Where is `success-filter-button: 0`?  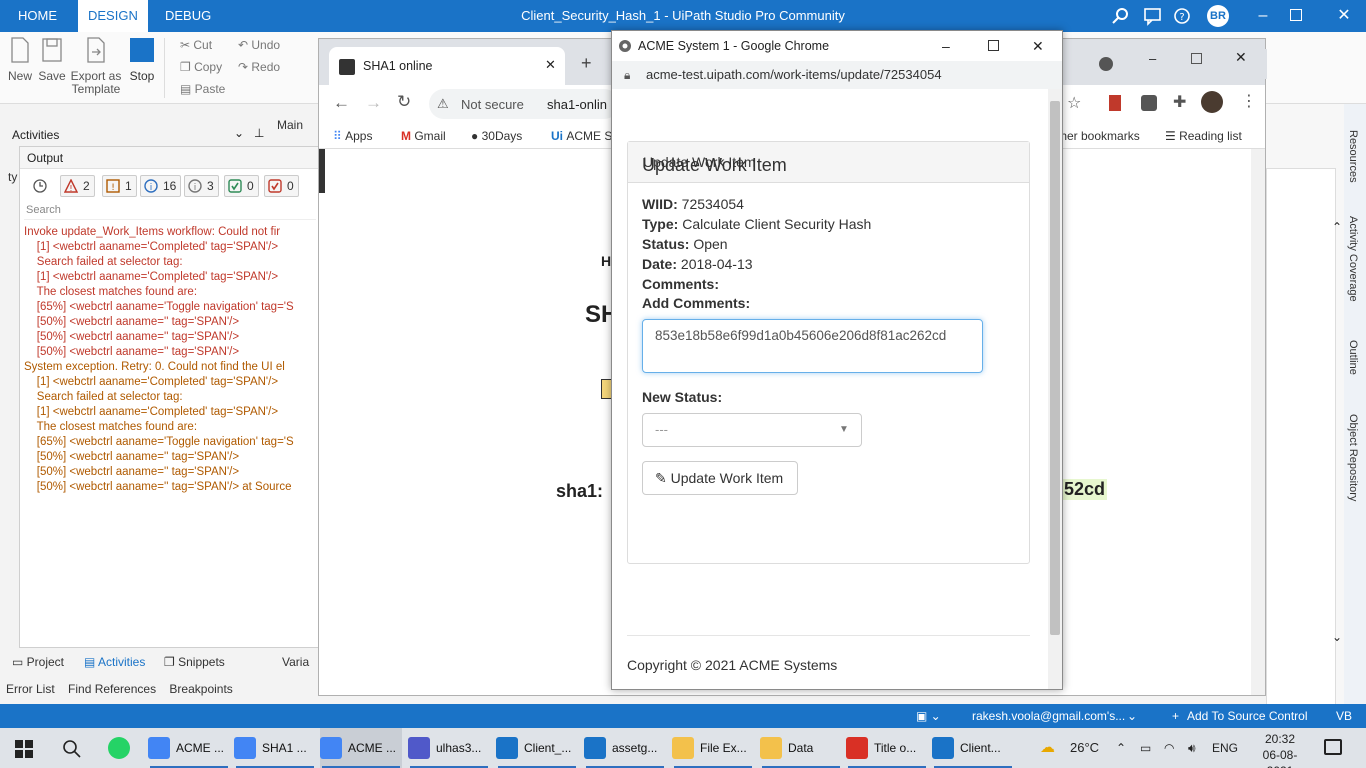 success-filter-button: 0 is located at coordinates (241, 186).